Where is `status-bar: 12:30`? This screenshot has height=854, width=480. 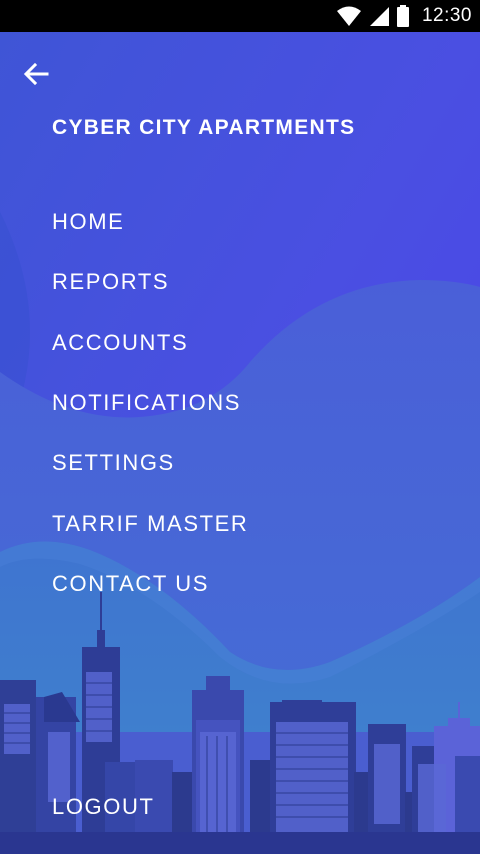
status-bar: 12:30 is located at coordinates (240, 16).